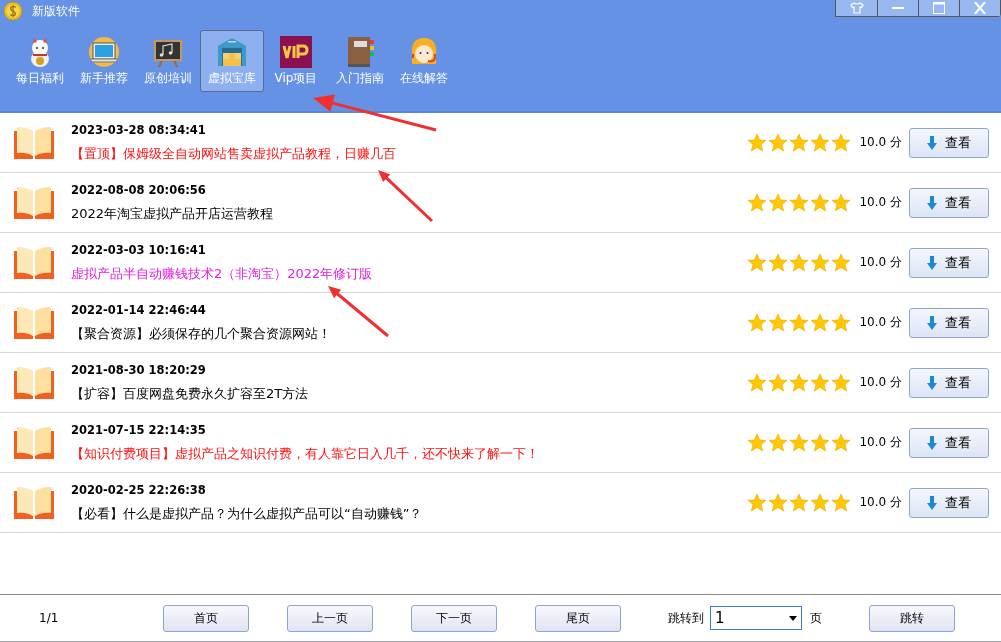  I want to click on jump-label: 跳转到, so click(686, 618).